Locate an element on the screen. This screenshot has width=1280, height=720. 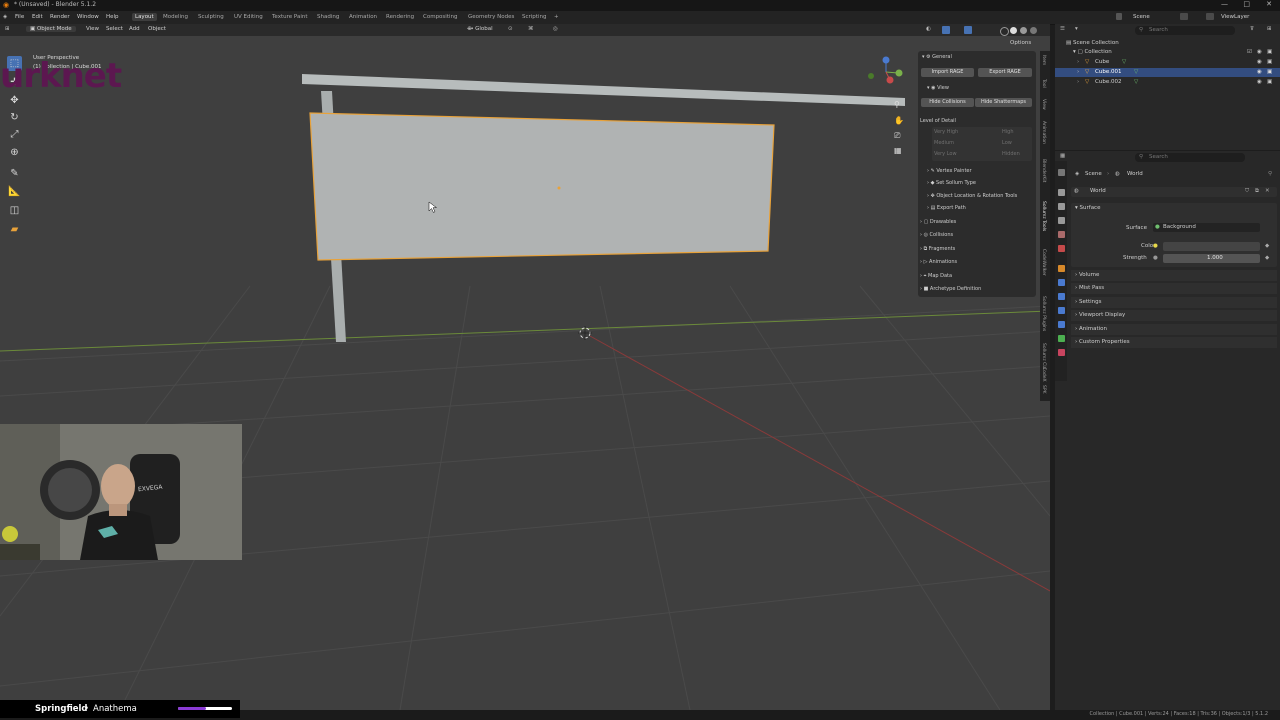
custom-tool-icon: ▰ is located at coordinates (14, 229).